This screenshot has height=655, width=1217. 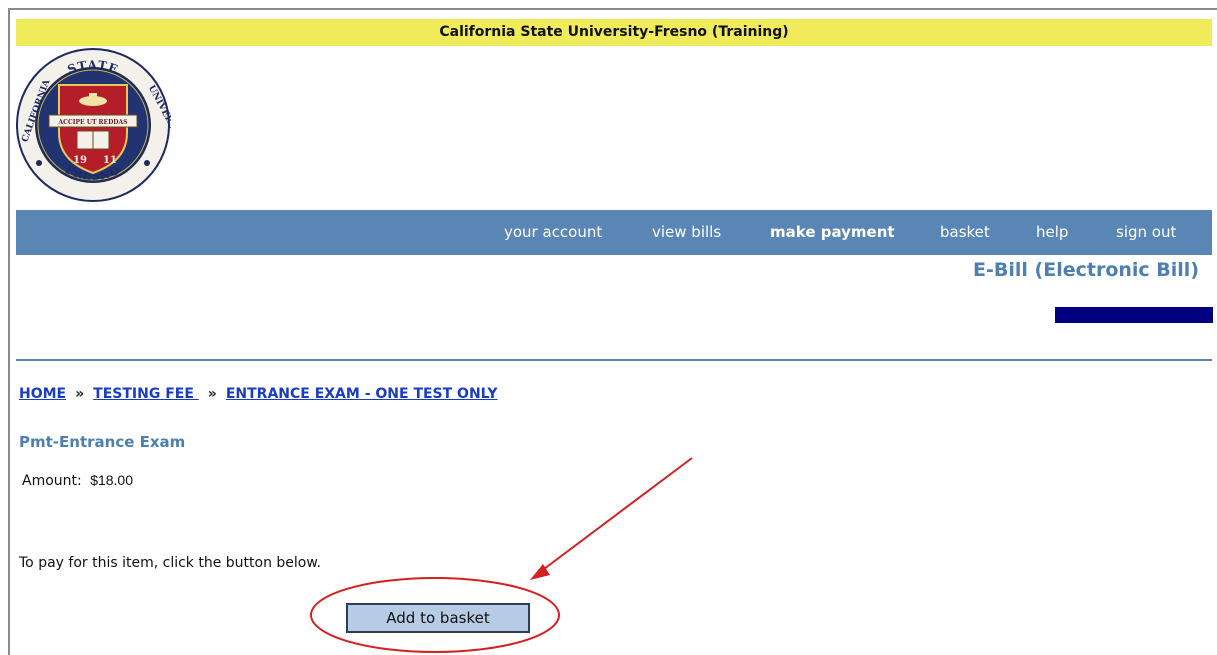 What do you see at coordinates (80, 160) in the screenshot?
I see `svg-text: 19` at bounding box center [80, 160].